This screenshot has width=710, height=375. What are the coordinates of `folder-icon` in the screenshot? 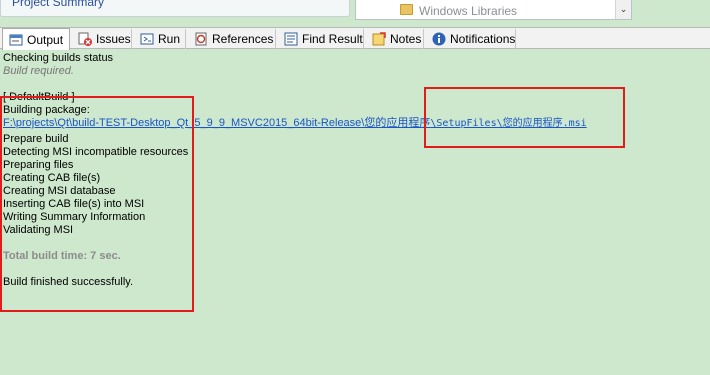 It's located at (406, 9).